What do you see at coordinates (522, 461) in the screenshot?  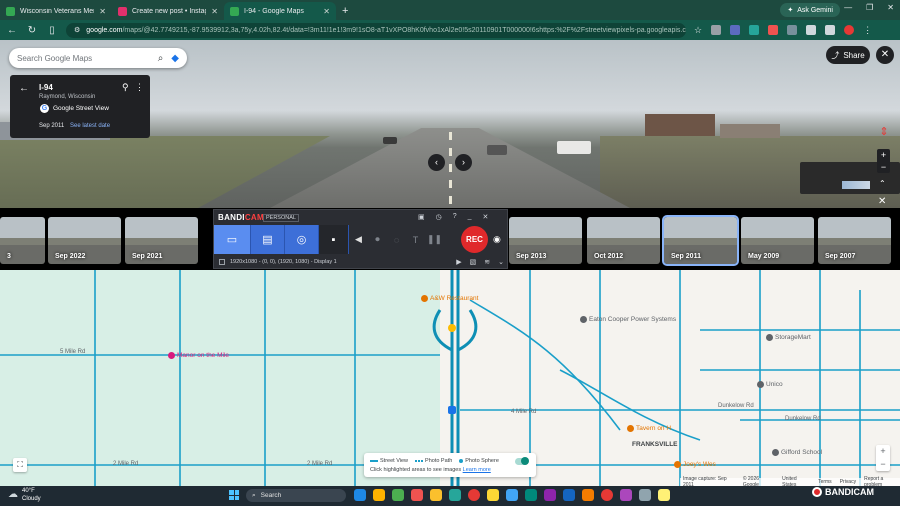 I see `street-view-layer-toggle` at bounding box center [522, 461].